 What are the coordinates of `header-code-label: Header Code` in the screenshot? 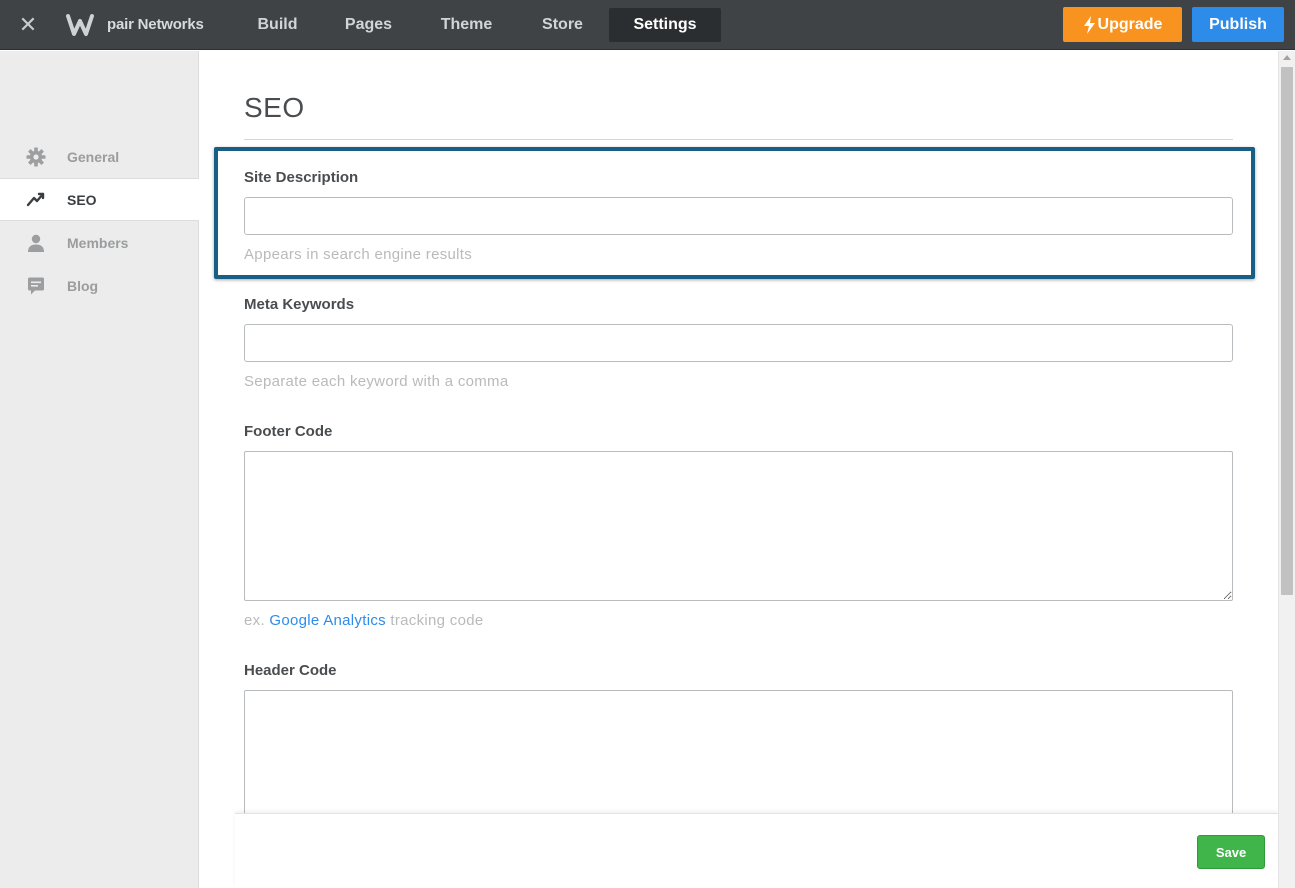 It's located at (290, 670).